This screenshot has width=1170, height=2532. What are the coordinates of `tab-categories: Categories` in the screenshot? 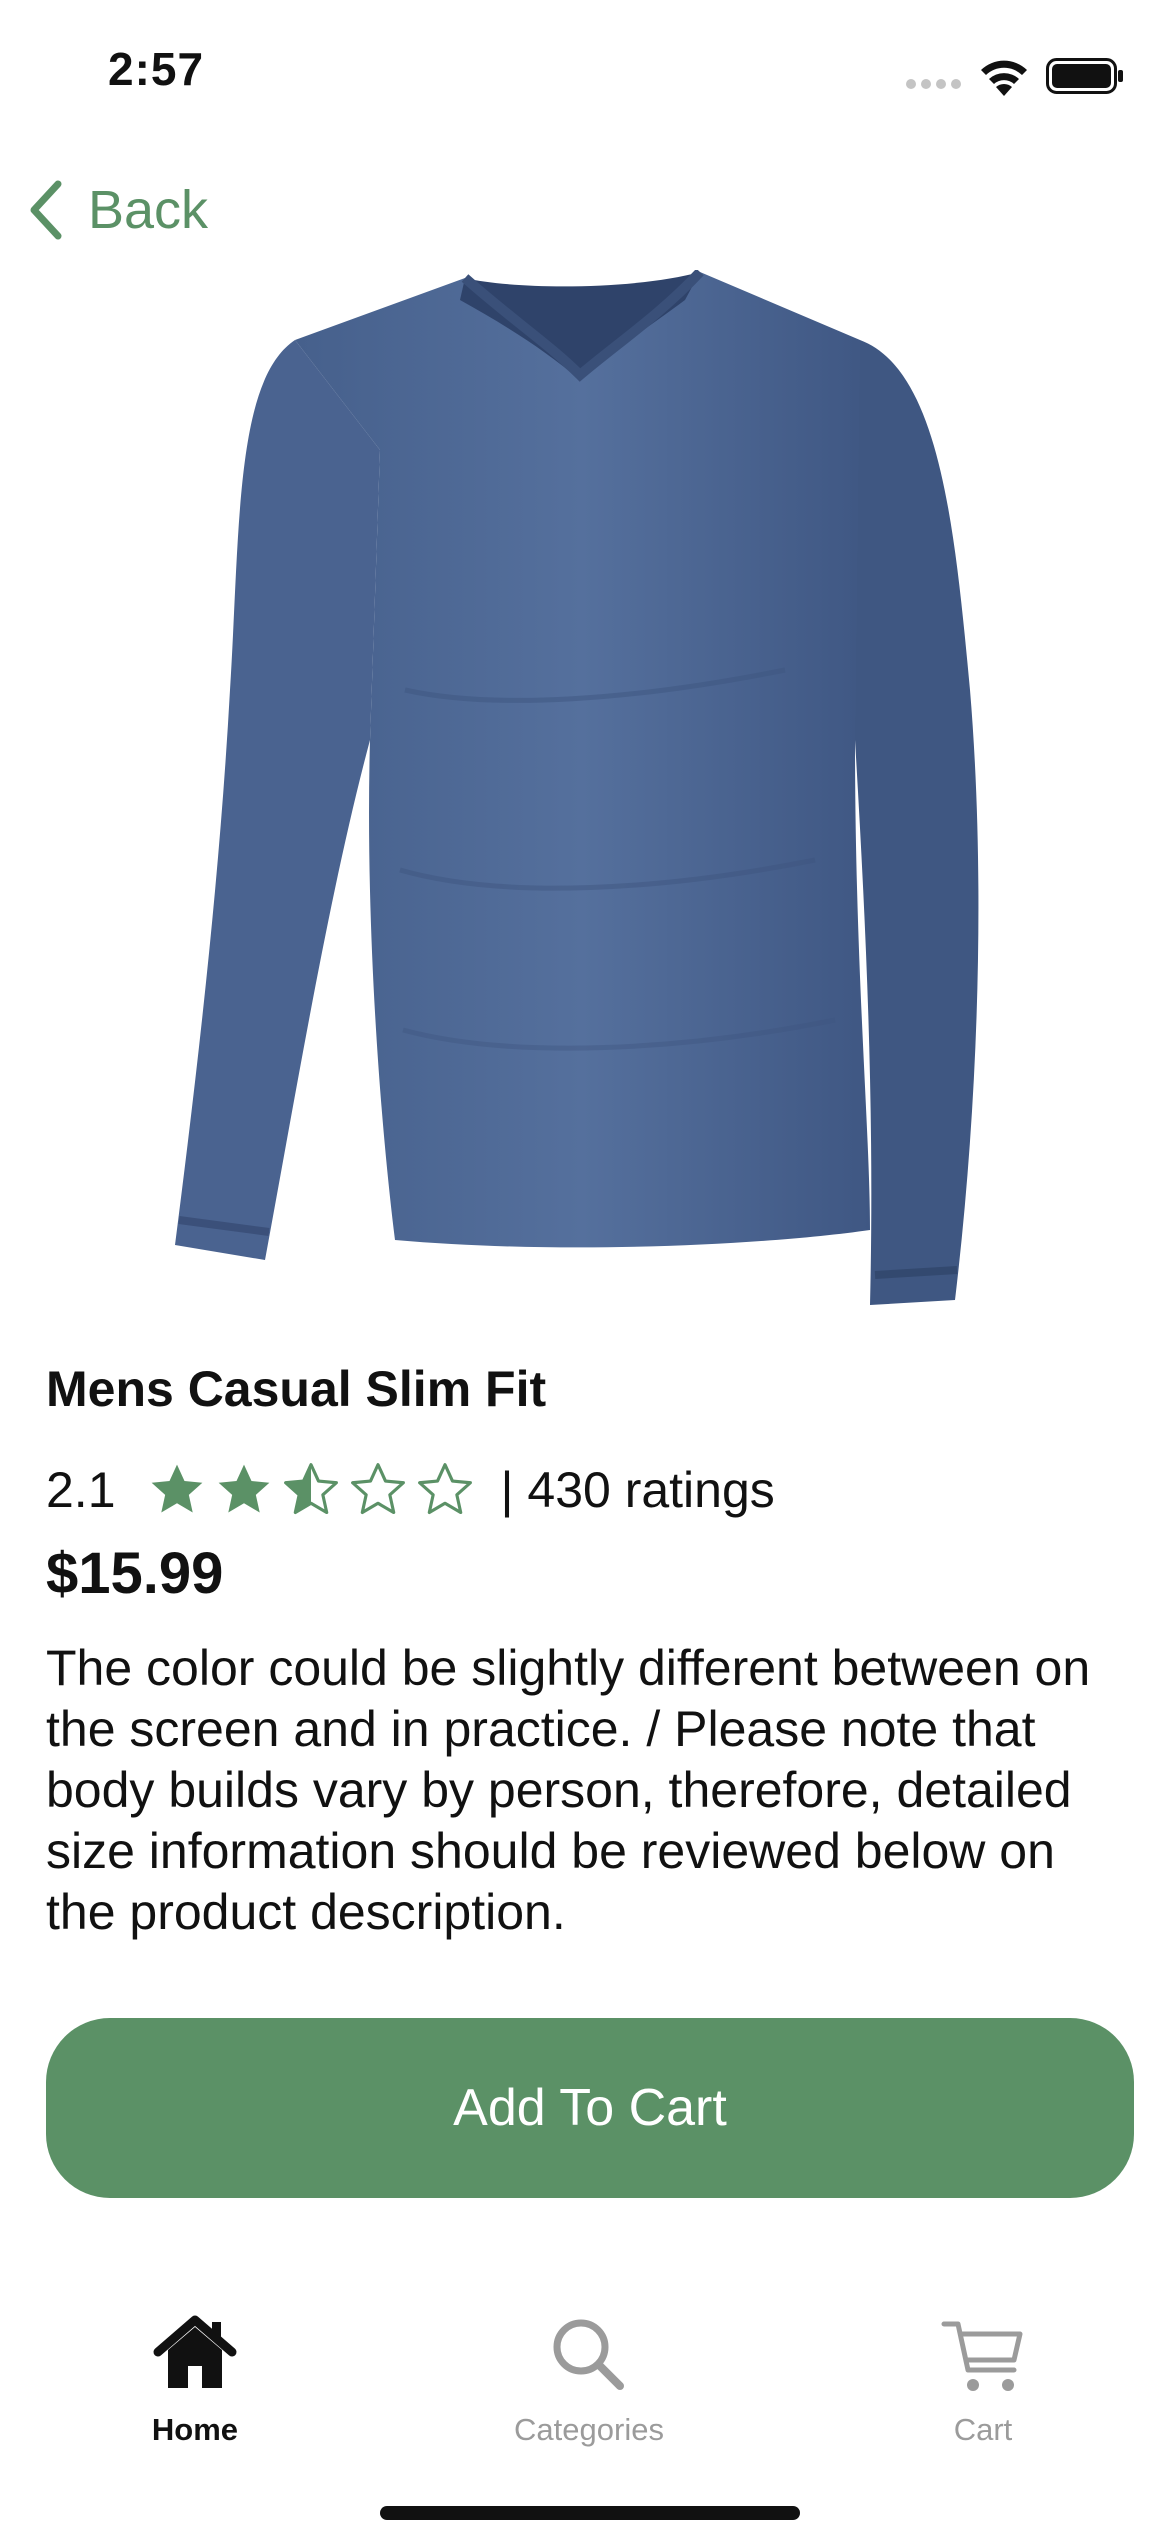 It's located at (589, 2385).